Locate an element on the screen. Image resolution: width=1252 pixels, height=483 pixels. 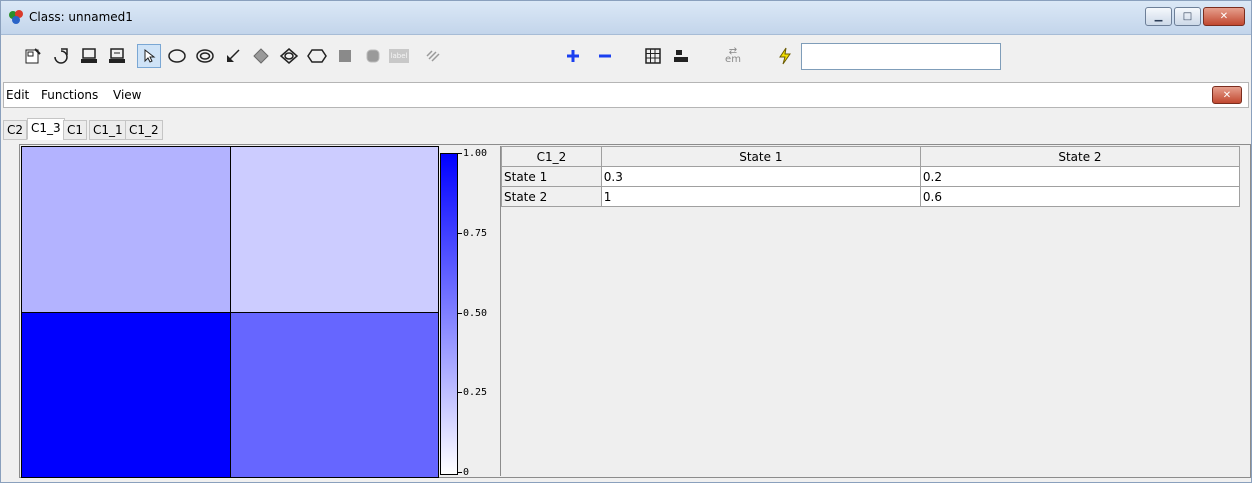
colorbar-tick: 0.25 is located at coordinates (472, 392).